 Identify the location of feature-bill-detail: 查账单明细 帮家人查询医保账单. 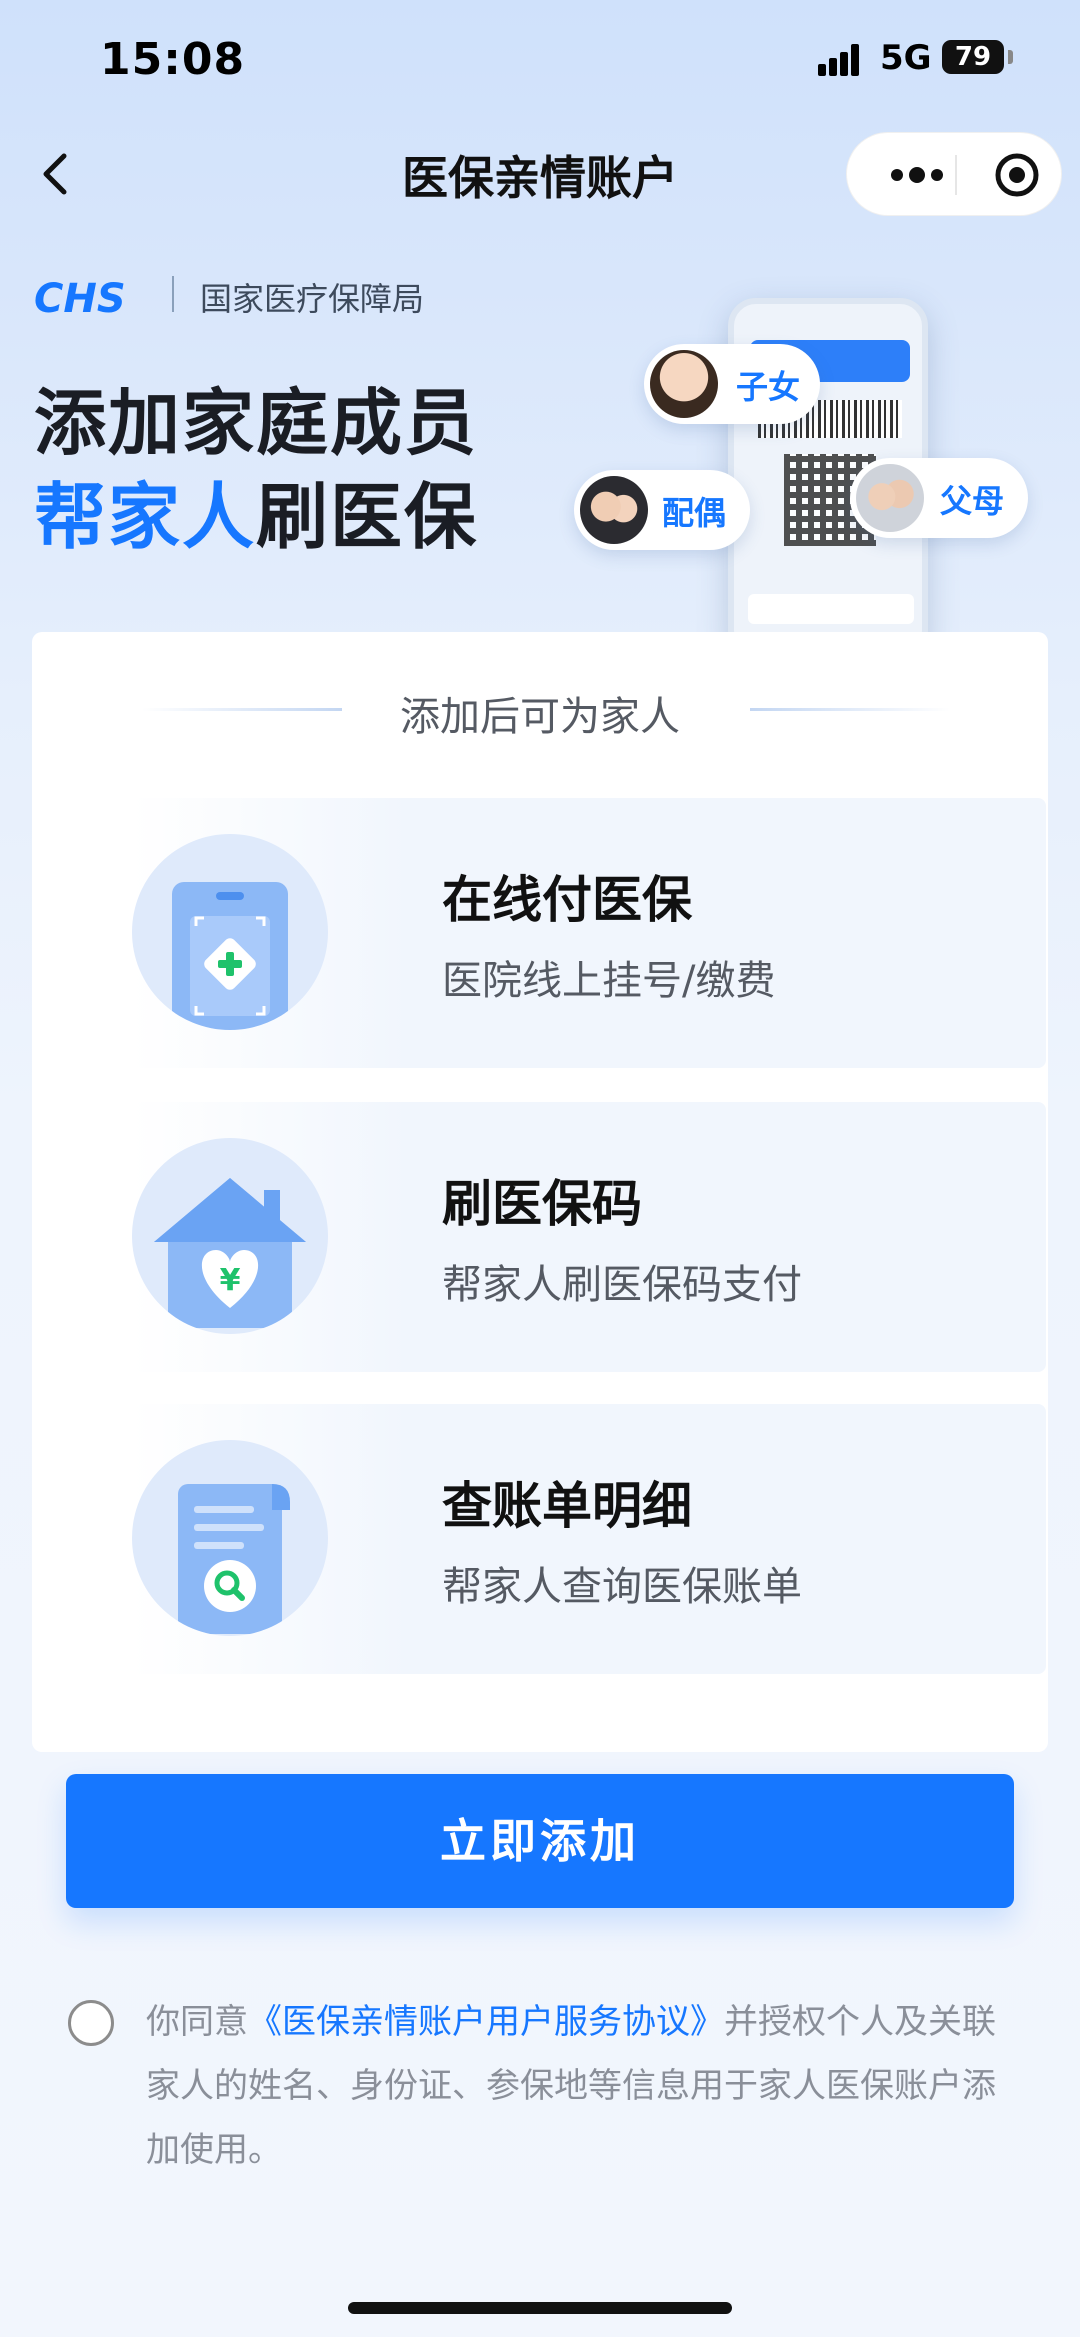
(589, 1539).